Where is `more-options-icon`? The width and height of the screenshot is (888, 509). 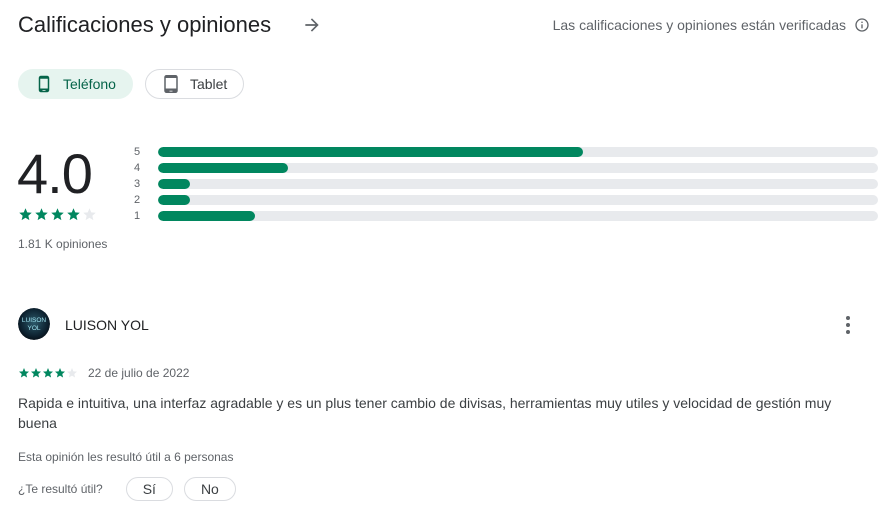
more-options-icon is located at coordinates (848, 325).